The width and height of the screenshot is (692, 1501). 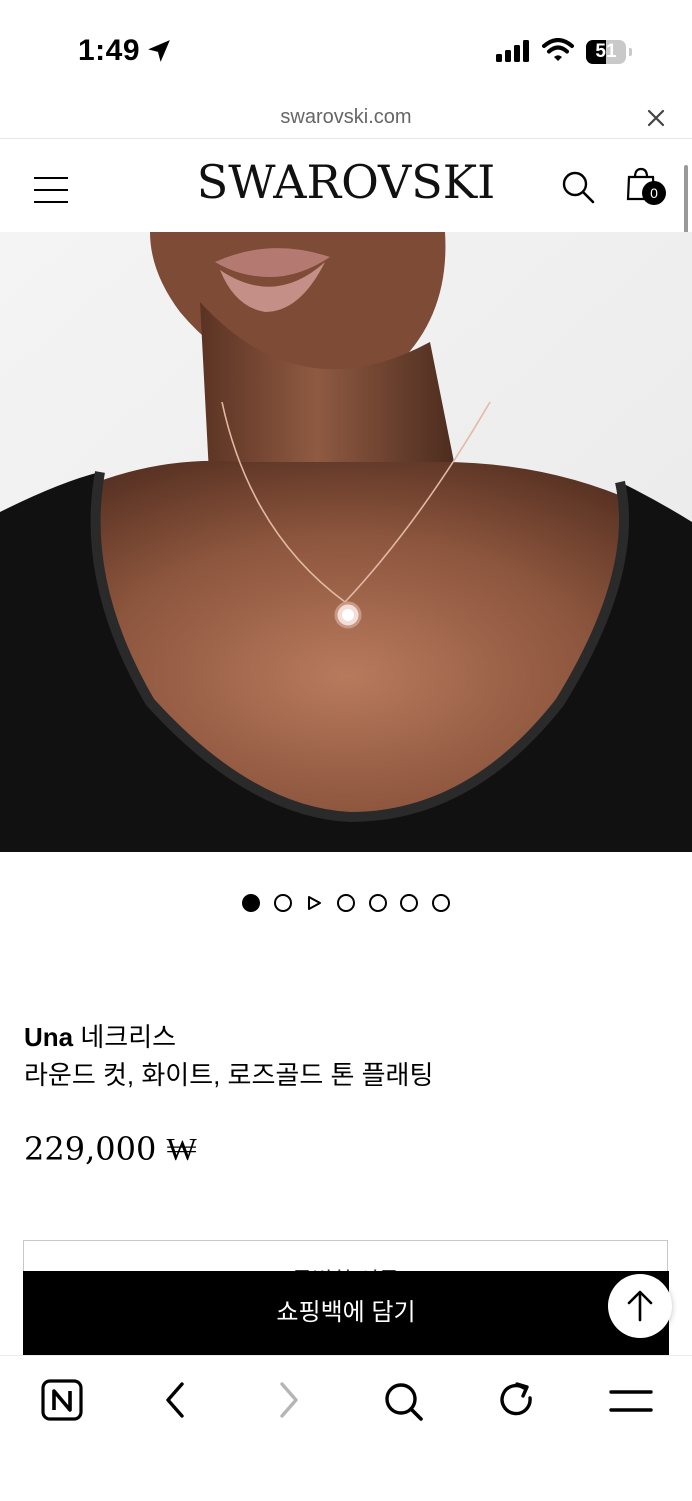 What do you see at coordinates (654, 193) in the screenshot?
I see `cart-count-badge: 0` at bounding box center [654, 193].